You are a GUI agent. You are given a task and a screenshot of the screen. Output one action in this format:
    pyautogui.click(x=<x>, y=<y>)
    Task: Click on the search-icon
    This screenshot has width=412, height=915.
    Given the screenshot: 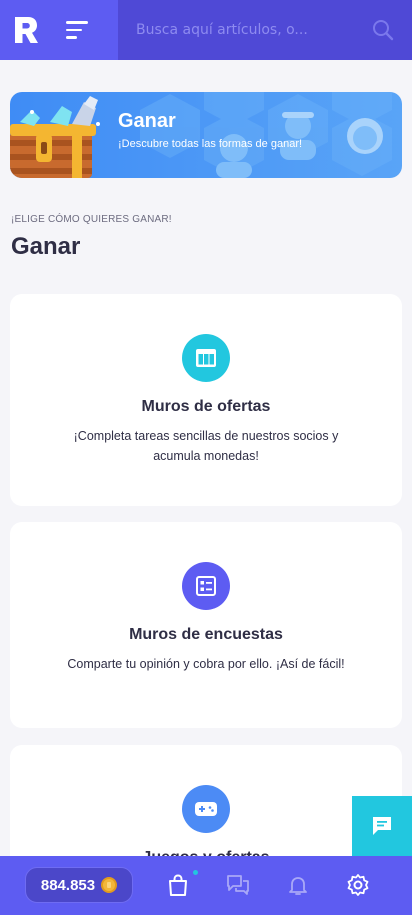 What is the action you would take?
    pyautogui.click(x=383, y=30)
    